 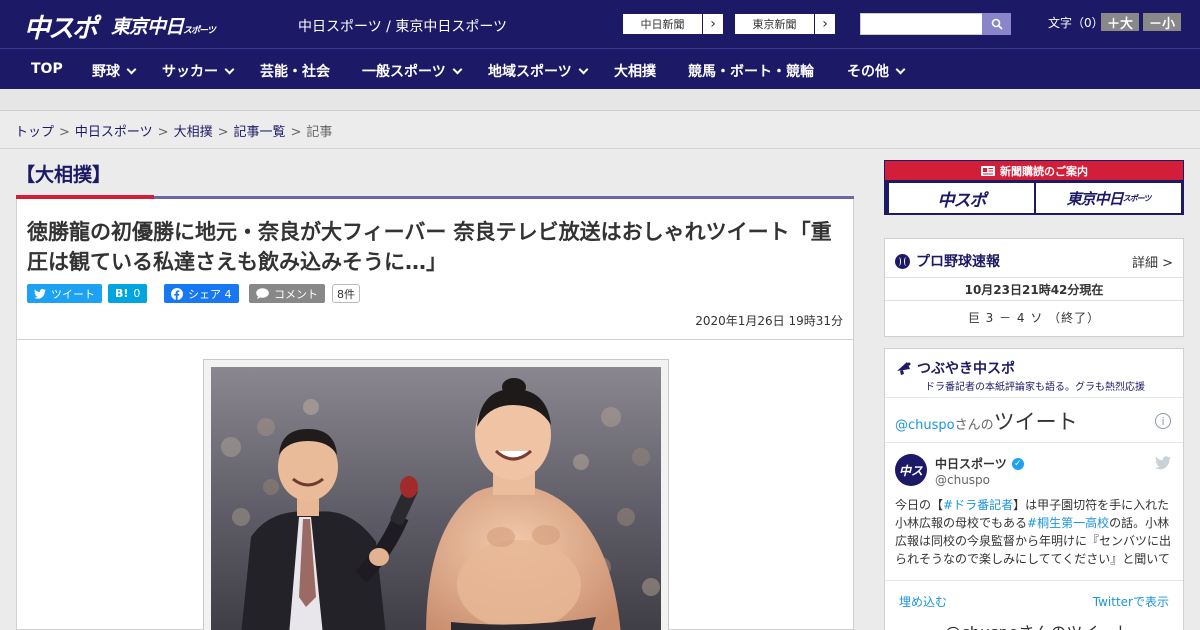 I want to click on search-icon, so click(x=997, y=24).